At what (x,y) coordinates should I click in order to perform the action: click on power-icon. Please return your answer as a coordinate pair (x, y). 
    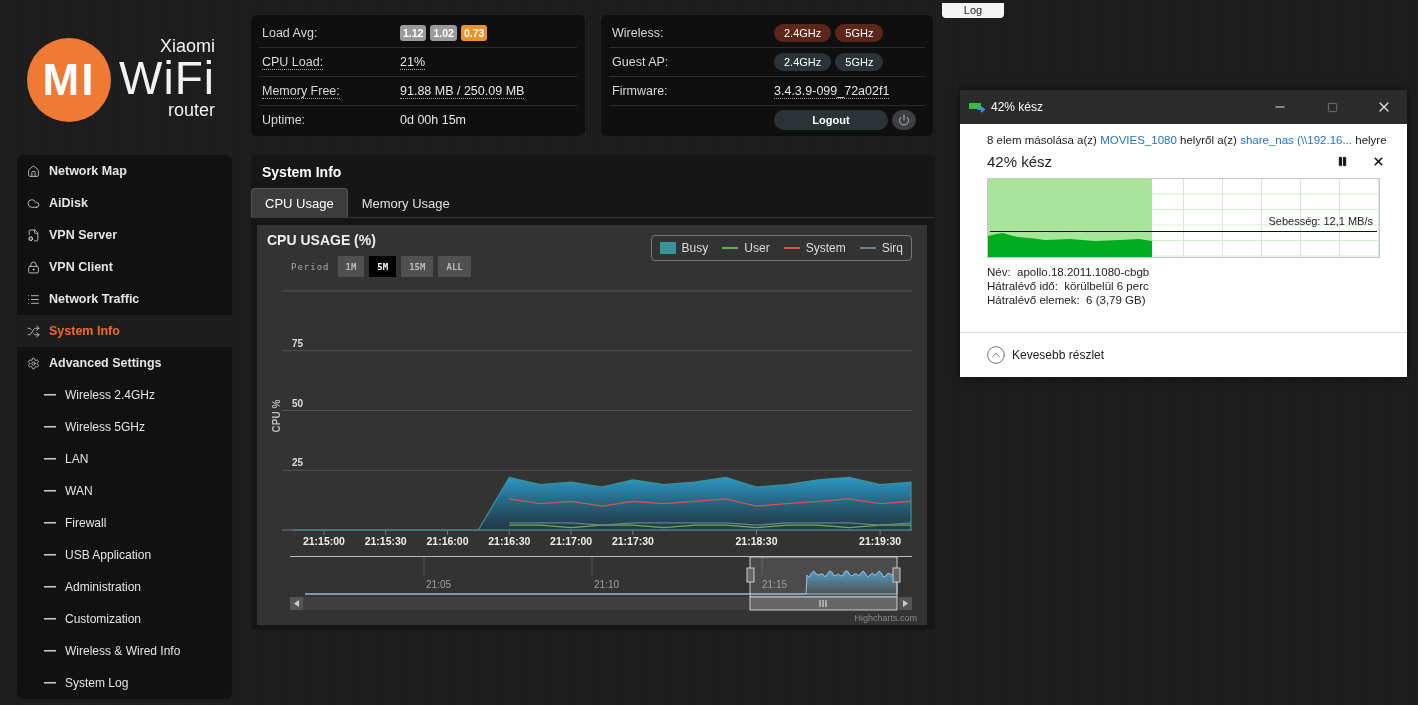
    Looking at the image, I should click on (904, 120).